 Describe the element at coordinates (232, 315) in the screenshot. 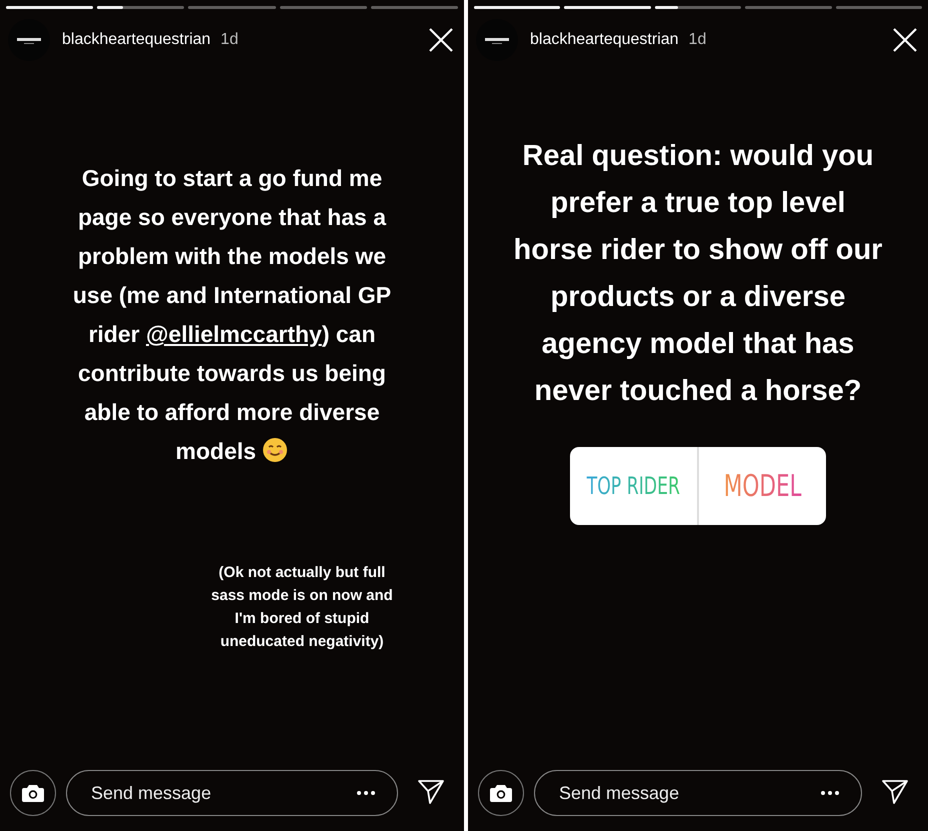

I see `story-text: Going to start a go fund me page so everyone that has a problem with the models we use (me and International GP rider @ellielmccarthy) can contribute towards us being able to afford more diverse models` at that location.